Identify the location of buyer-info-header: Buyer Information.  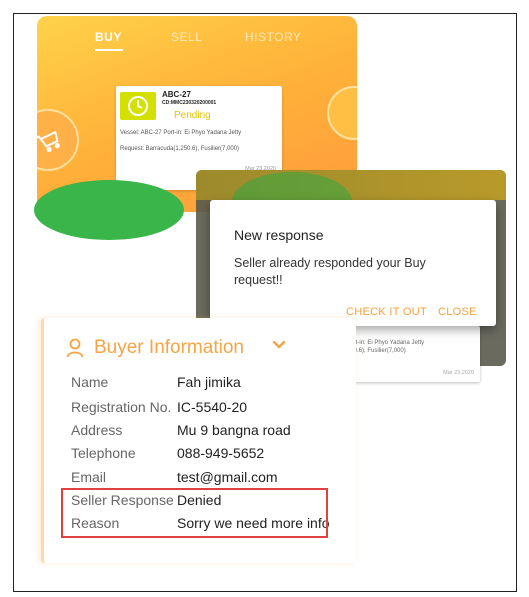
(155, 348).